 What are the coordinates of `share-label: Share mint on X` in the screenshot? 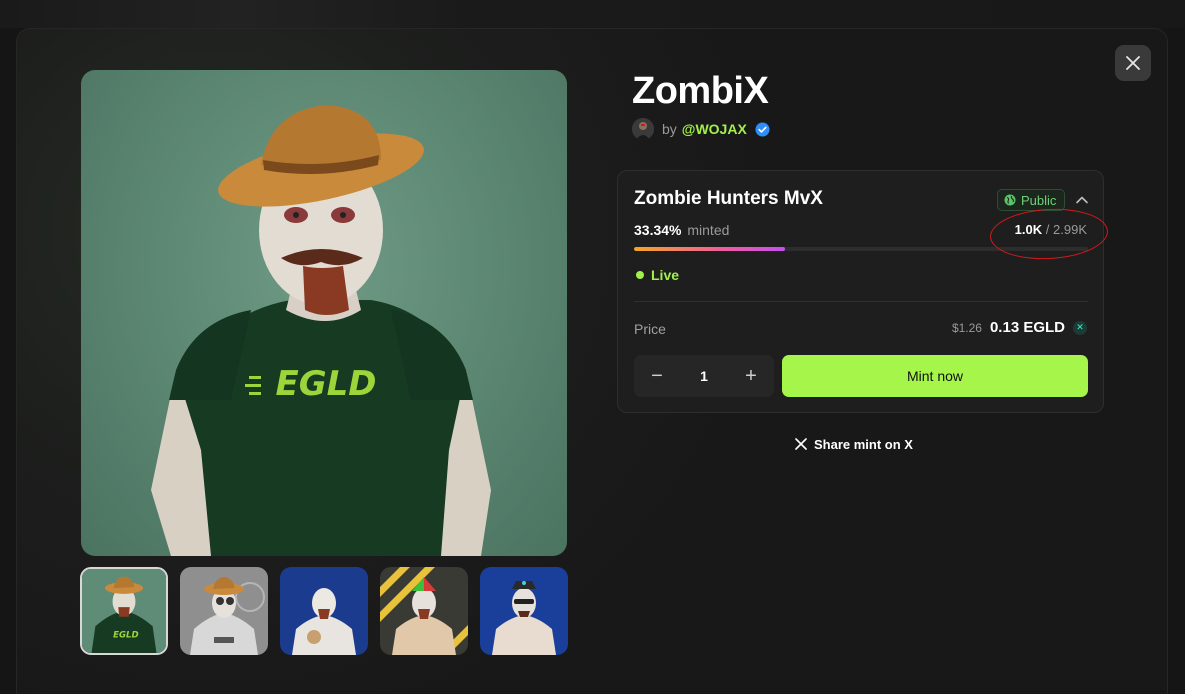 It's located at (863, 444).